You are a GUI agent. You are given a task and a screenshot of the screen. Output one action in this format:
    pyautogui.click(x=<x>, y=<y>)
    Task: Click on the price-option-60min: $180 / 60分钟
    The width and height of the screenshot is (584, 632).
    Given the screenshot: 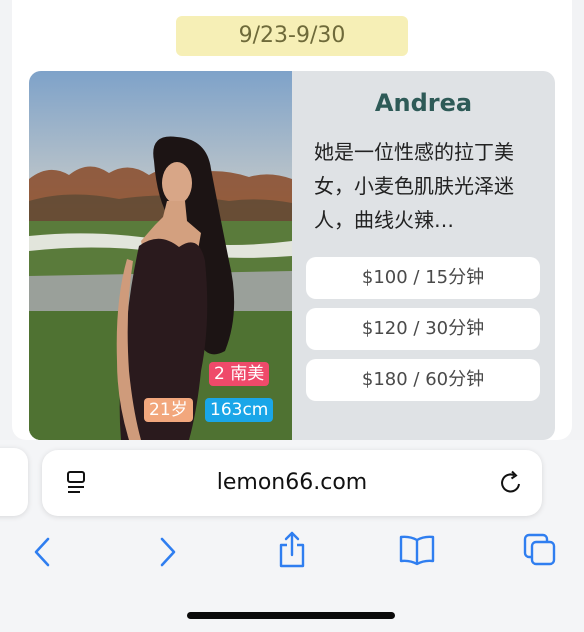 What is the action you would take?
    pyautogui.click(x=423, y=380)
    